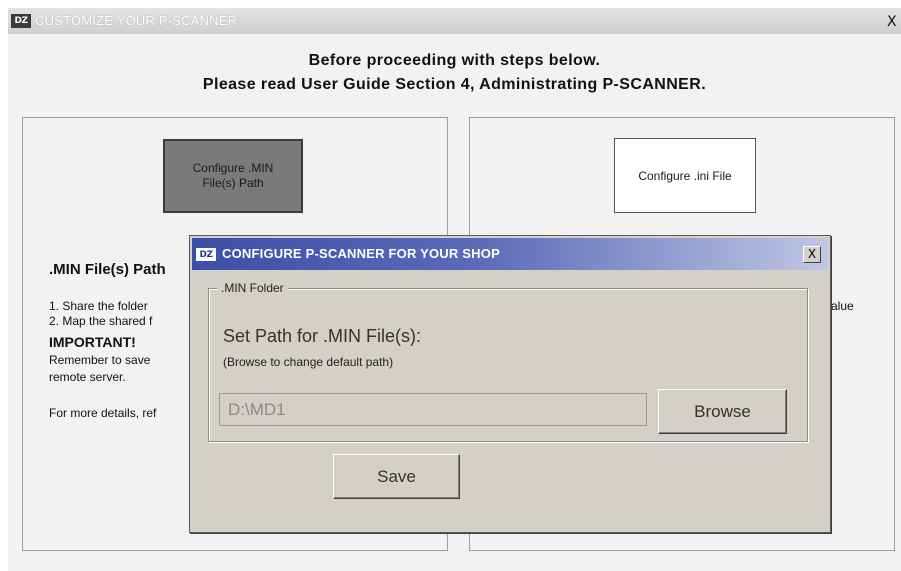  I want to click on browse-button: Browse, so click(722, 411).